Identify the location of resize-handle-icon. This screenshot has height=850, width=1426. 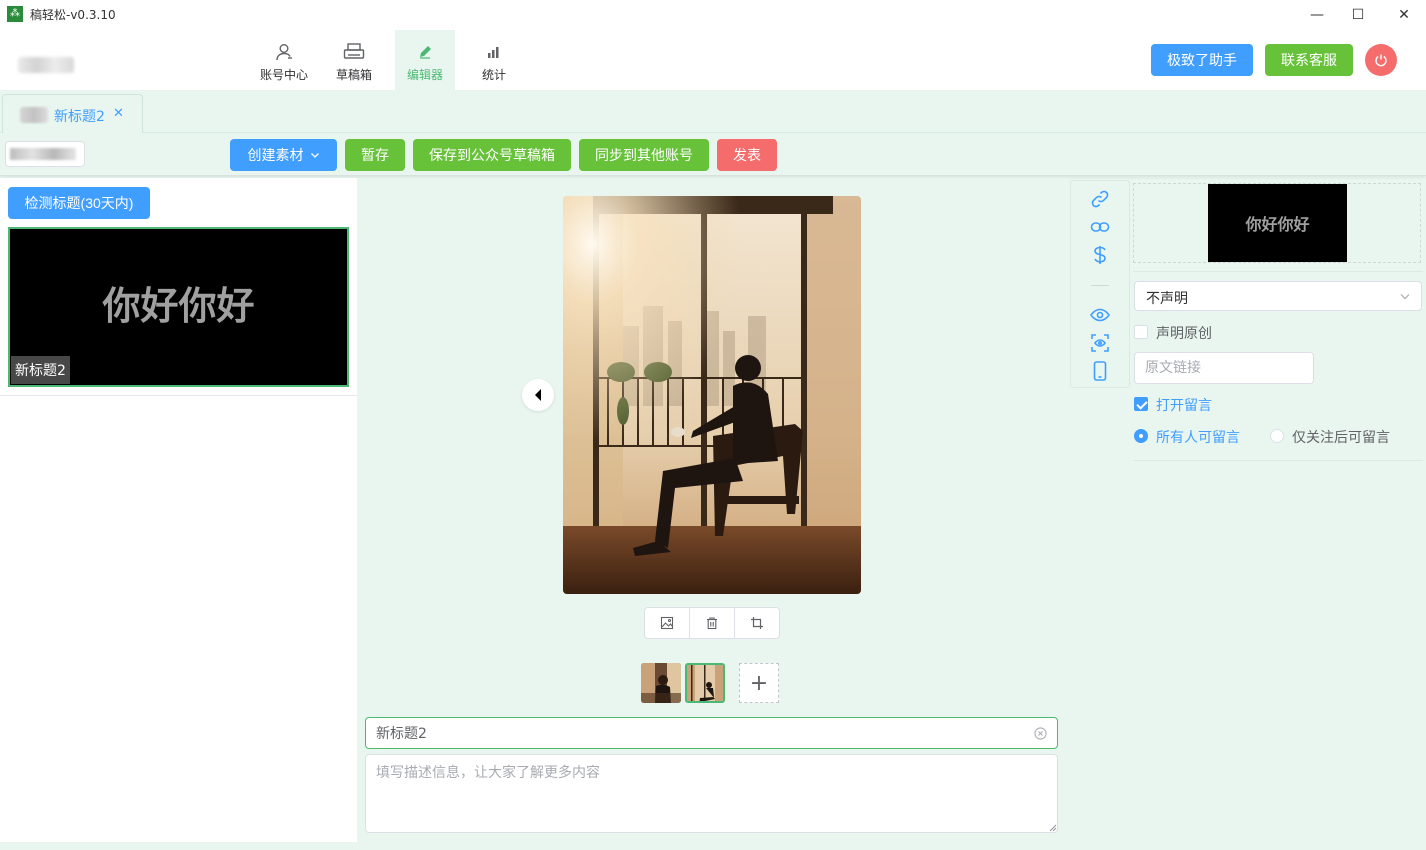
(1053, 828).